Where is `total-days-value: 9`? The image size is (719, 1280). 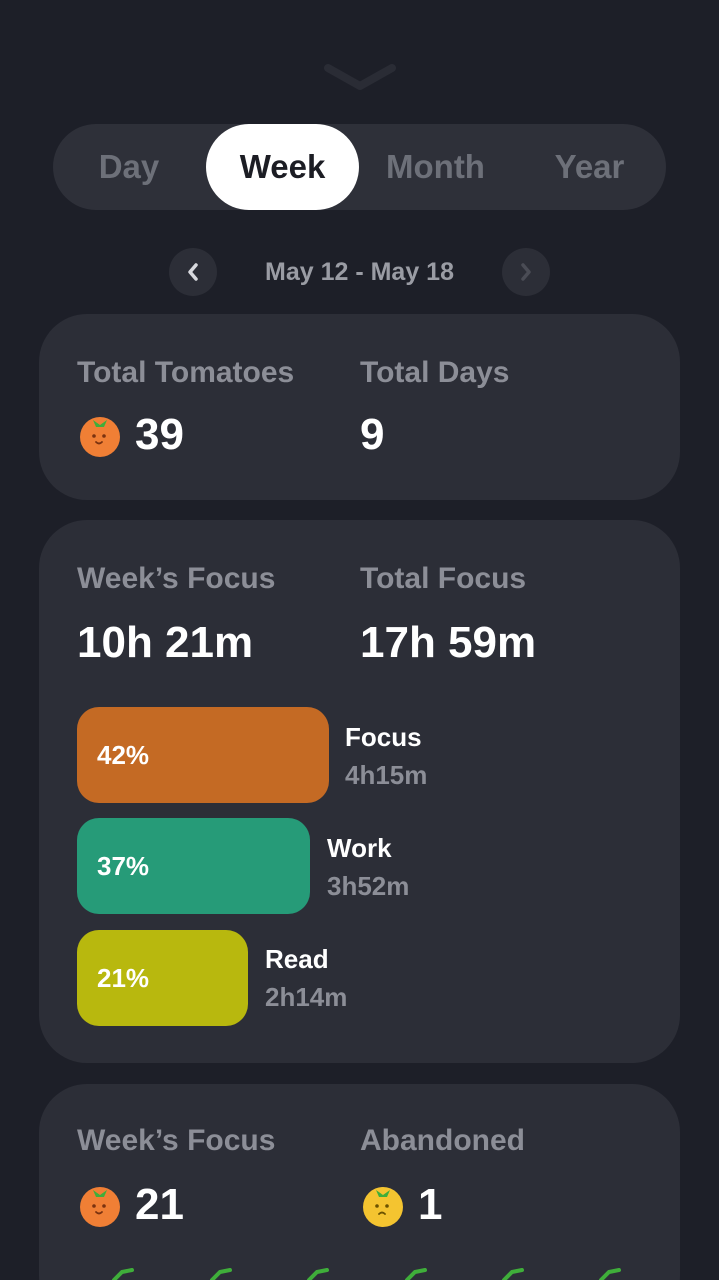
total-days-value: 9 is located at coordinates (372, 434).